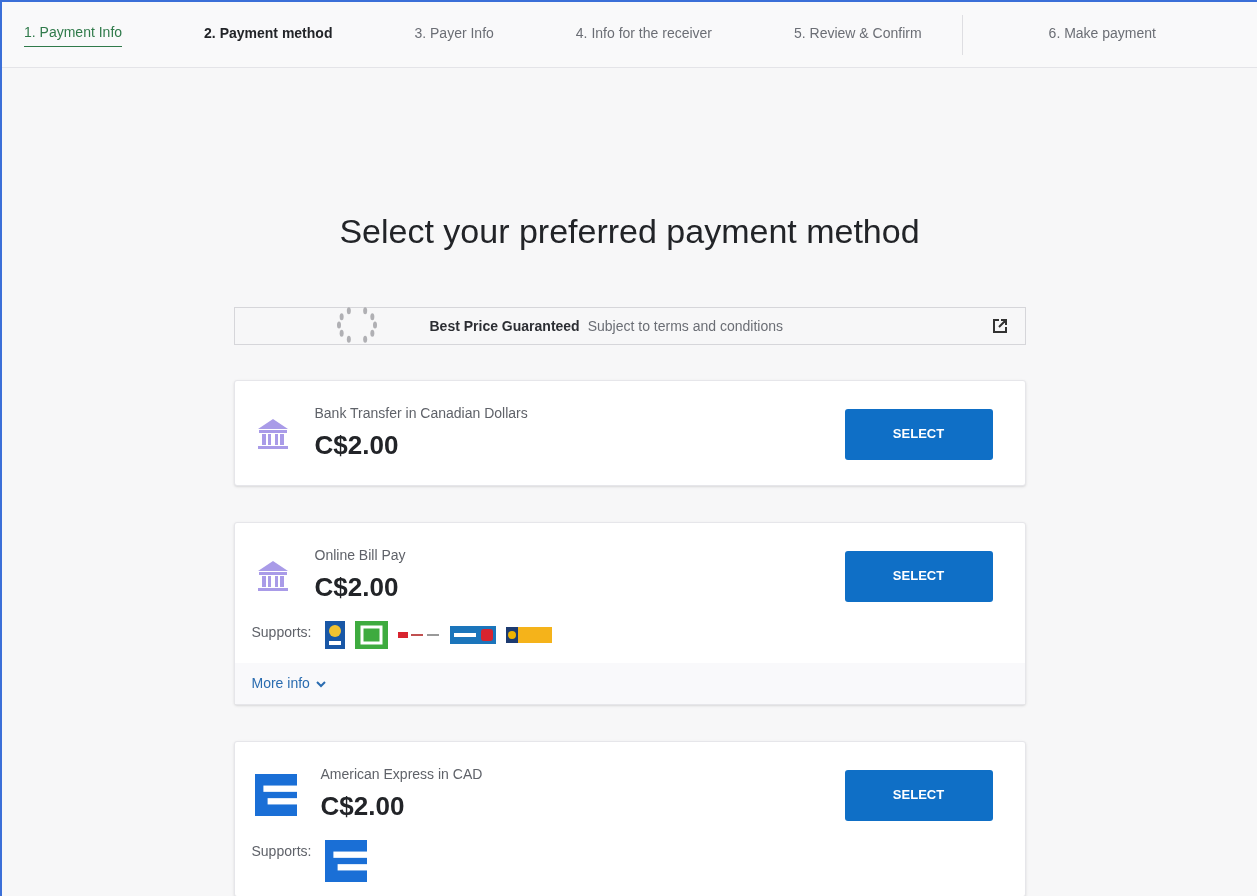  What do you see at coordinates (454, 34) in the screenshot?
I see `step-tab: 3. Payer Info` at bounding box center [454, 34].